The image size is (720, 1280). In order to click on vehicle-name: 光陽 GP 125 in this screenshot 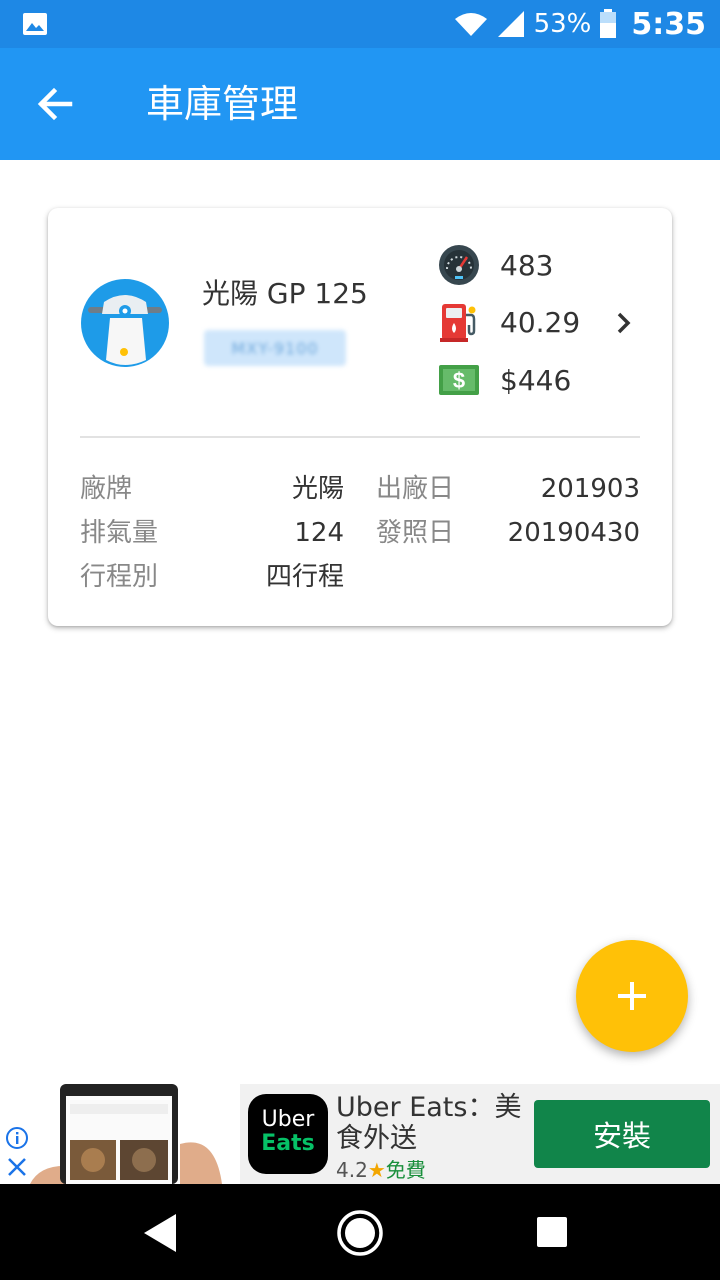, I will do `click(285, 293)`.